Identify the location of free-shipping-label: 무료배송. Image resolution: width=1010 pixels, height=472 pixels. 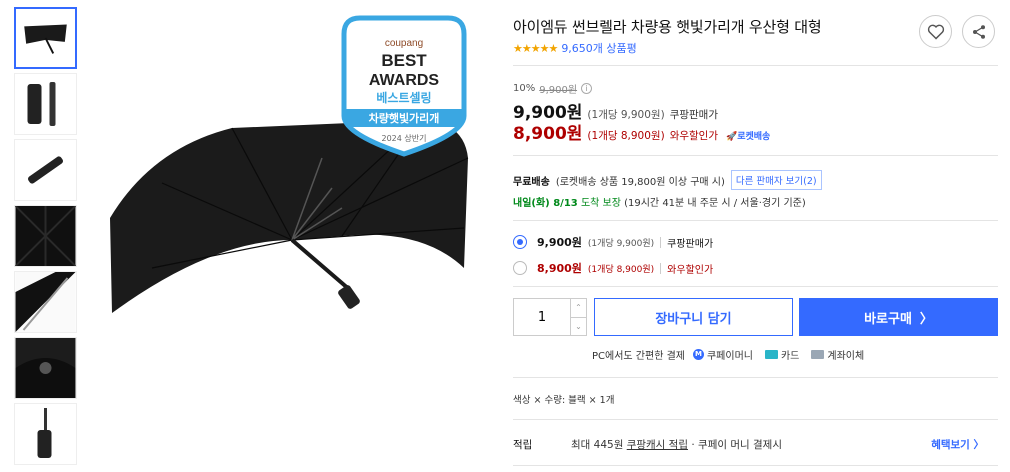
(531, 182).